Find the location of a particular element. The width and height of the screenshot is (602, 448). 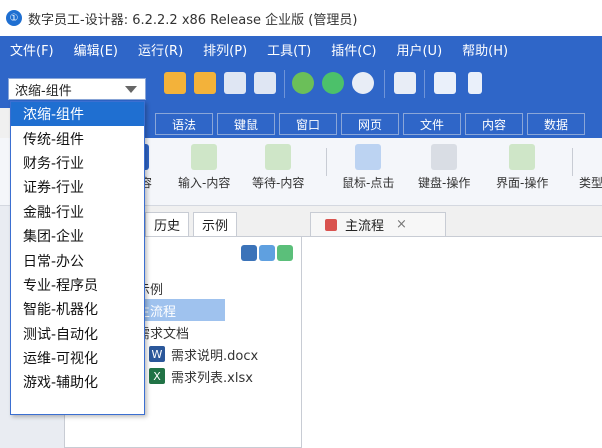

menu-file: 文件(F) is located at coordinates (32, 49).